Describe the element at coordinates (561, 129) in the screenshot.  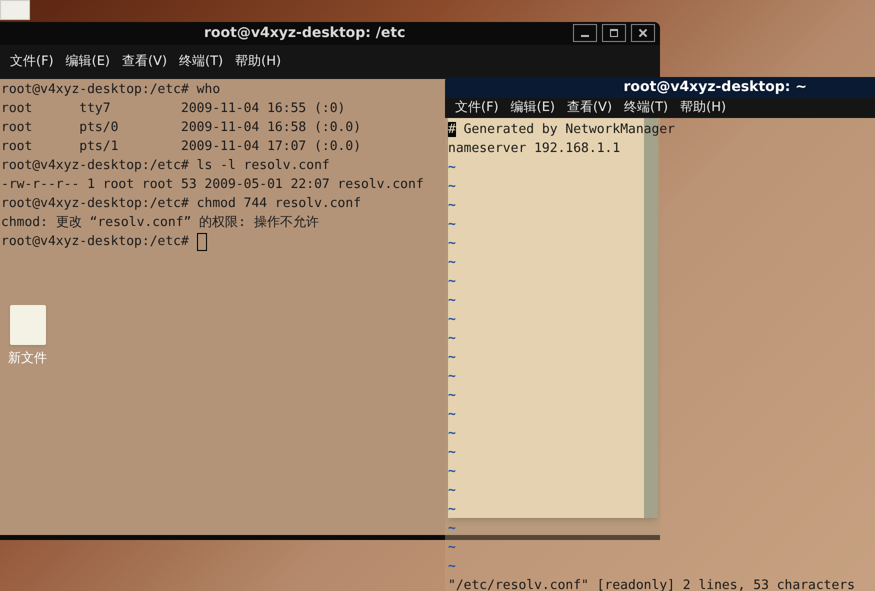
I see `editor-line: # Generated by NetworkManager` at that location.